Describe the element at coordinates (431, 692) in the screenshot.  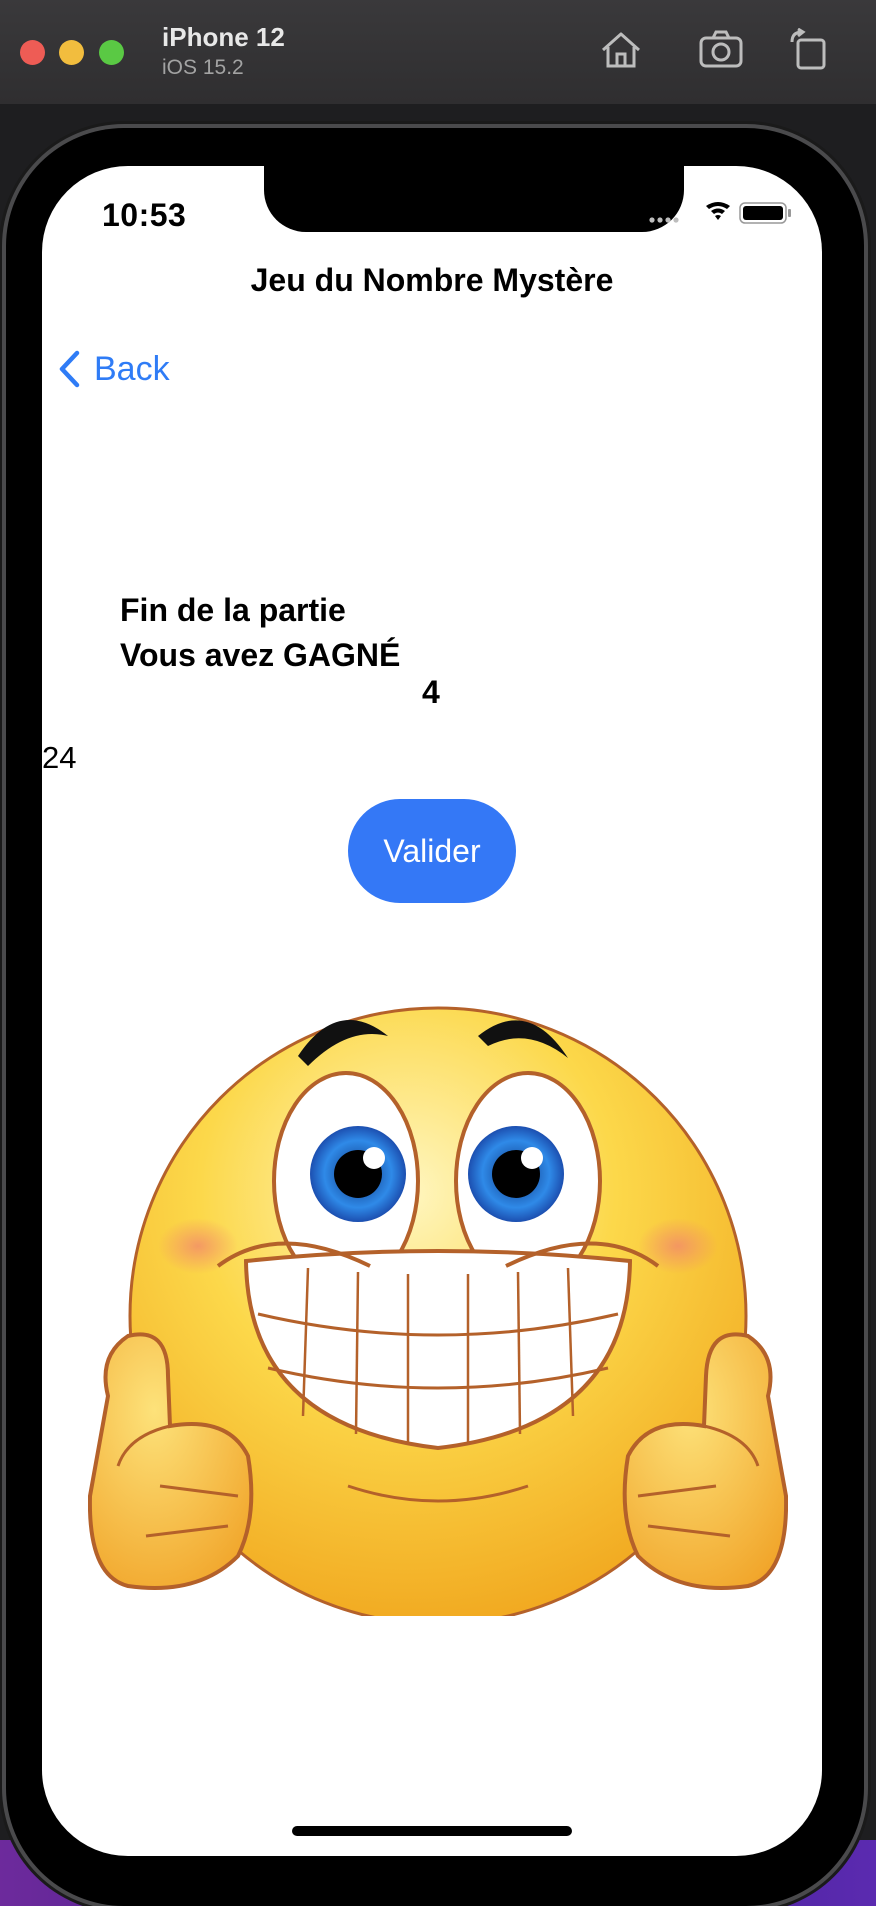
I see `mystery-number: 4` at that location.